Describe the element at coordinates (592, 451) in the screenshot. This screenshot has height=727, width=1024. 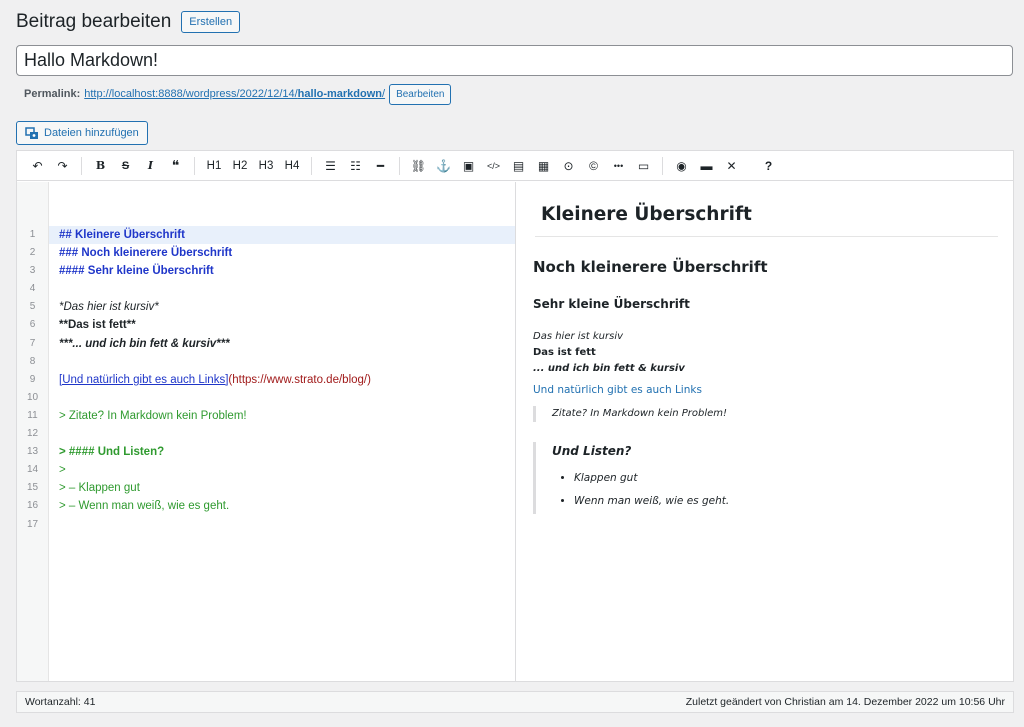
I see `preview-blockquote-heading: Und Listen?` at that location.